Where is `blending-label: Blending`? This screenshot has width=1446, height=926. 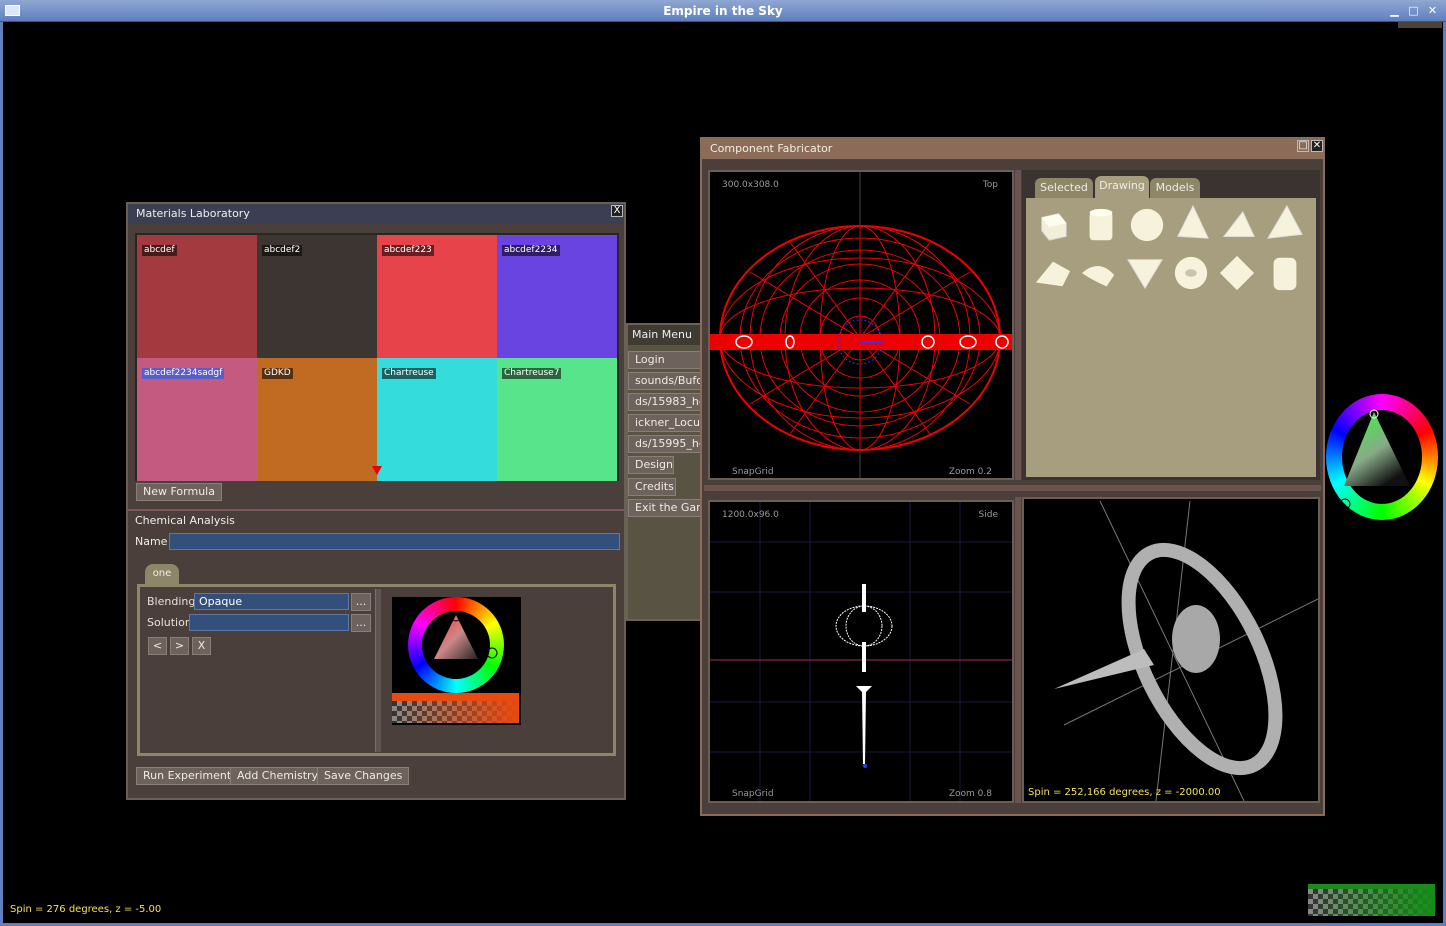
blending-label: Blending is located at coordinates (171, 601).